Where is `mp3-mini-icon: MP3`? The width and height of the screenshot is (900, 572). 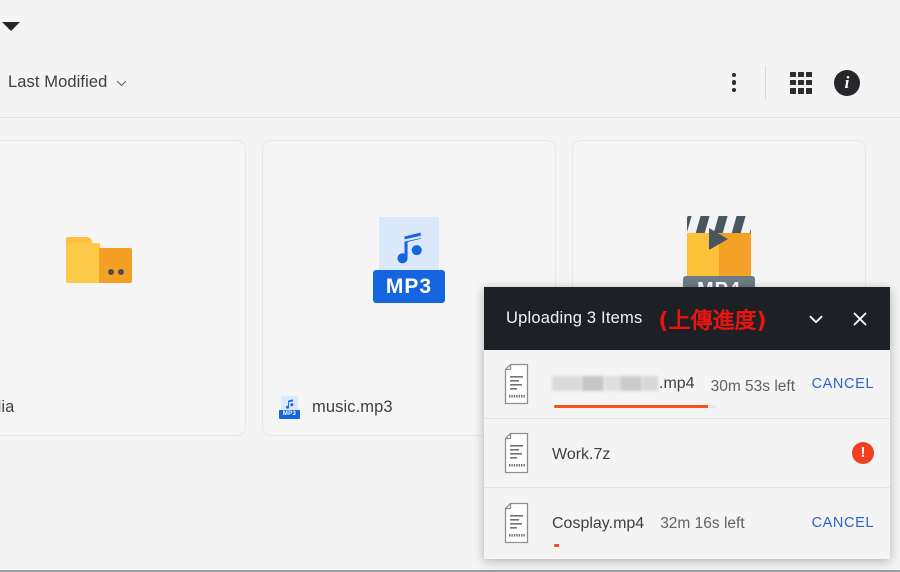 mp3-mini-icon: MP3 is located at coordinates (289, 407).